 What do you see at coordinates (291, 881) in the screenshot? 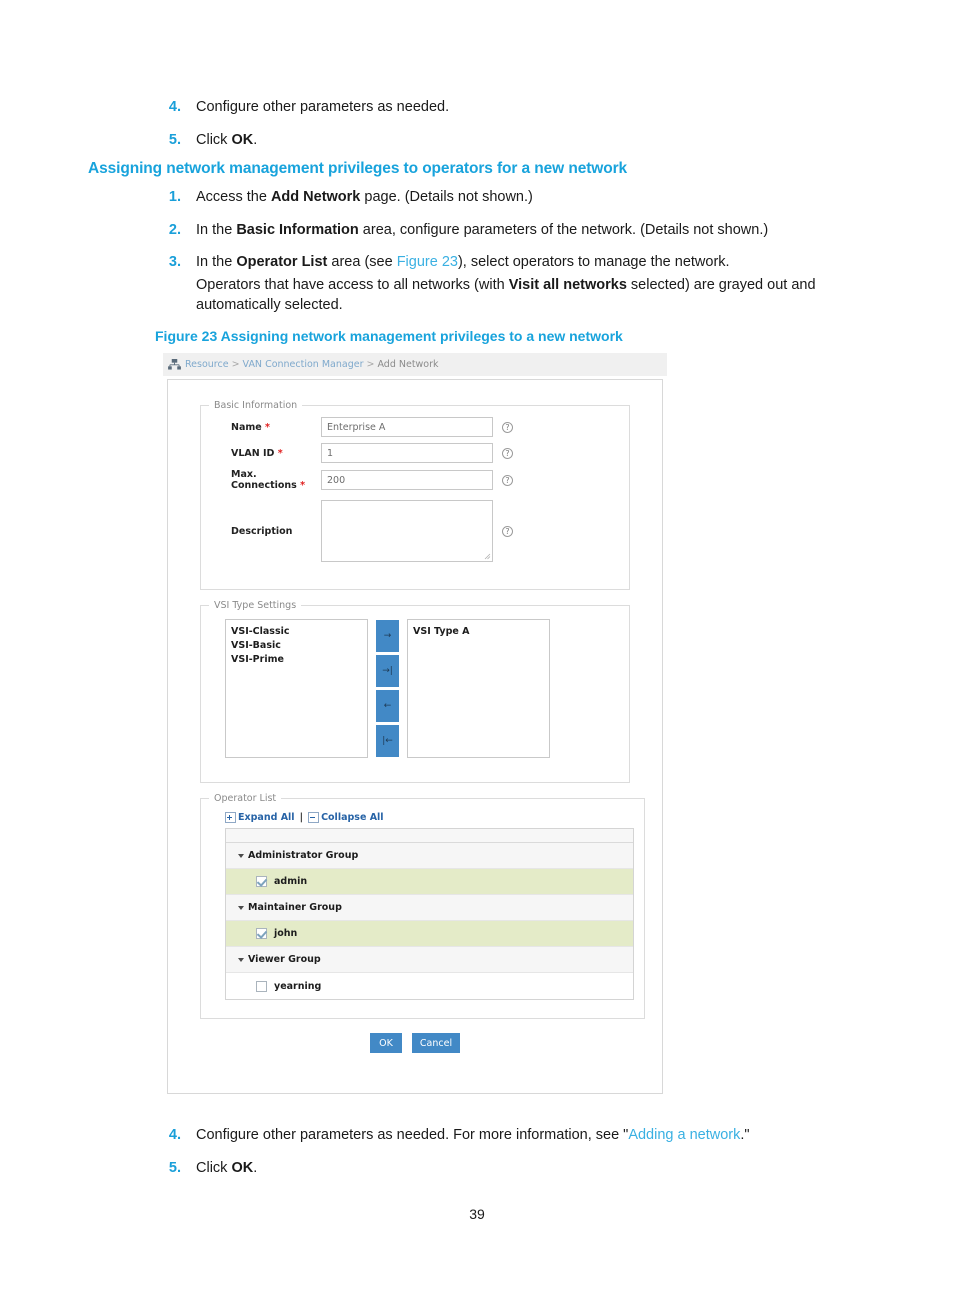
I see `operator-label: admin` at bounding box center [291, 881].